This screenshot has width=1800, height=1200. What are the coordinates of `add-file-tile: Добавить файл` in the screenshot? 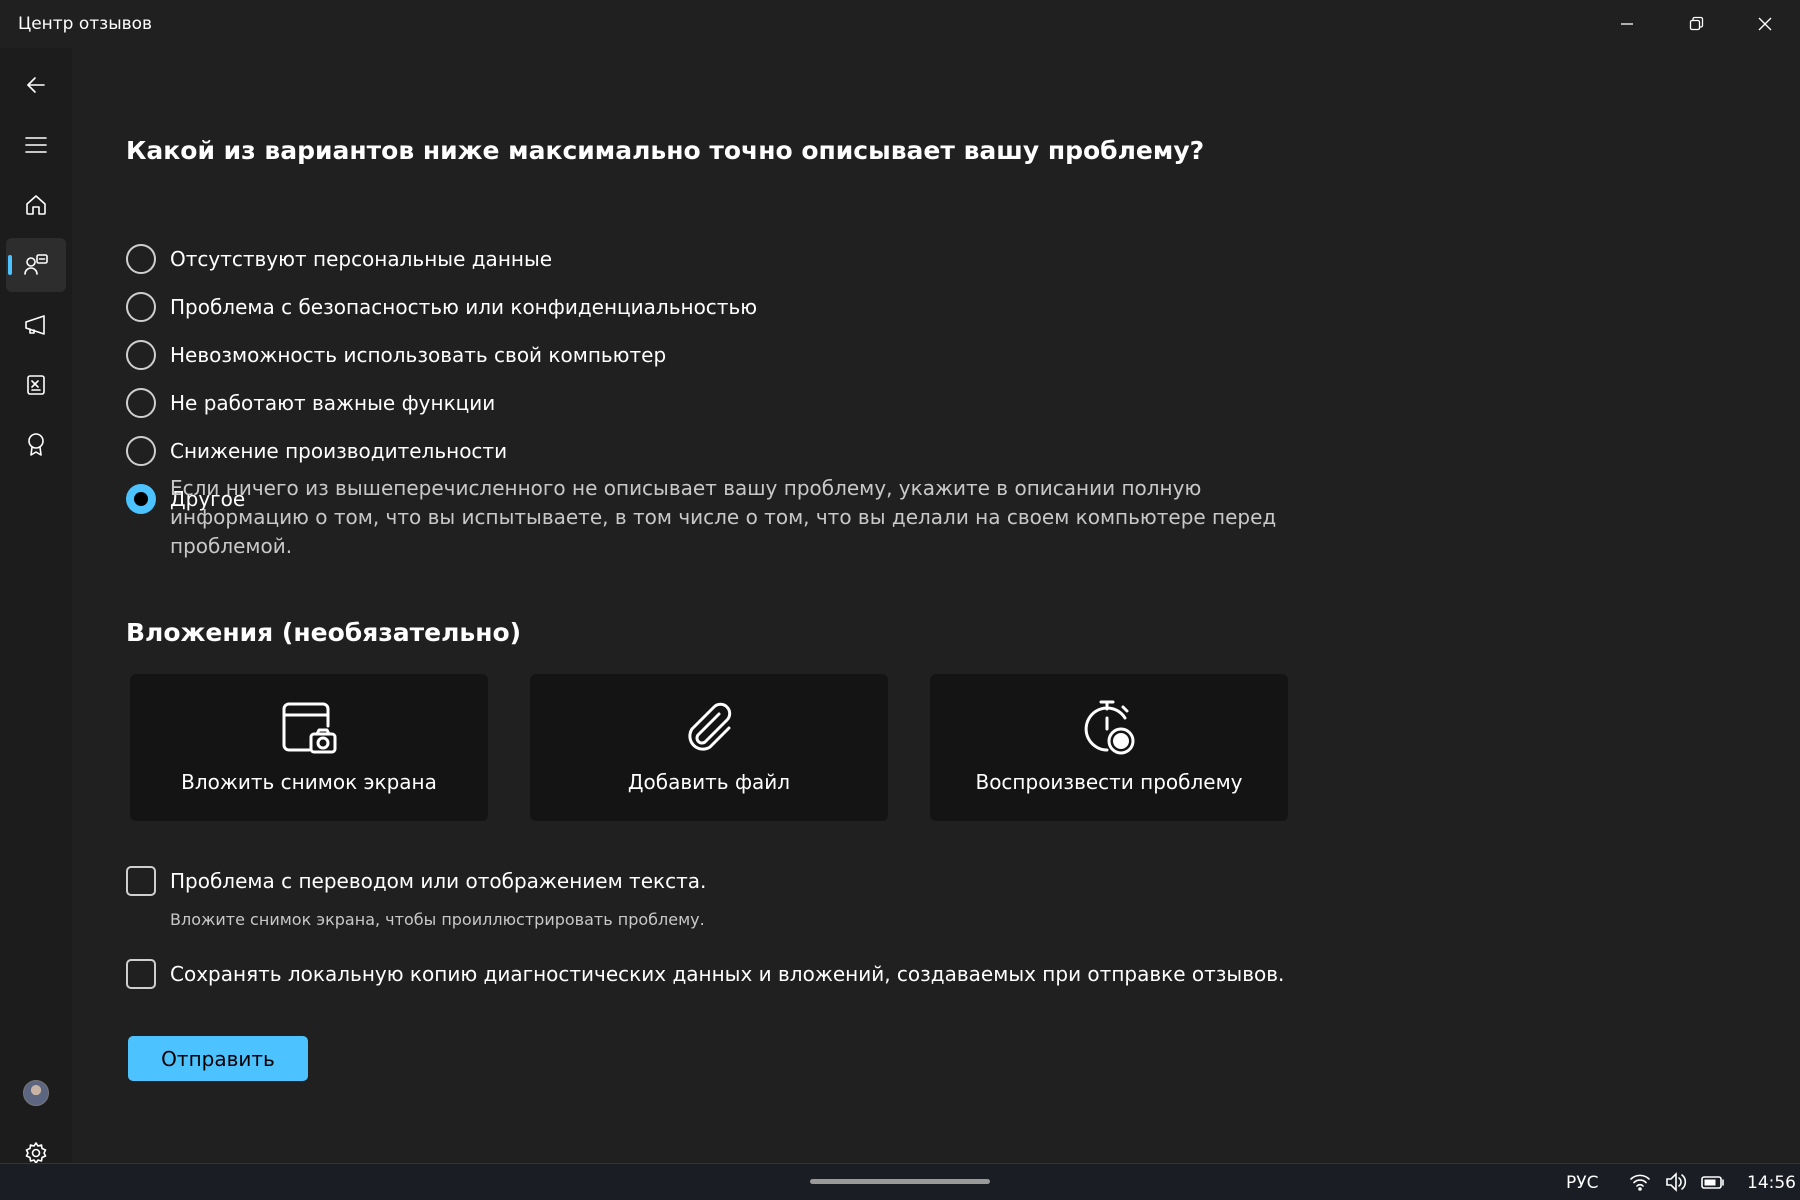 It's located at (709, 747).